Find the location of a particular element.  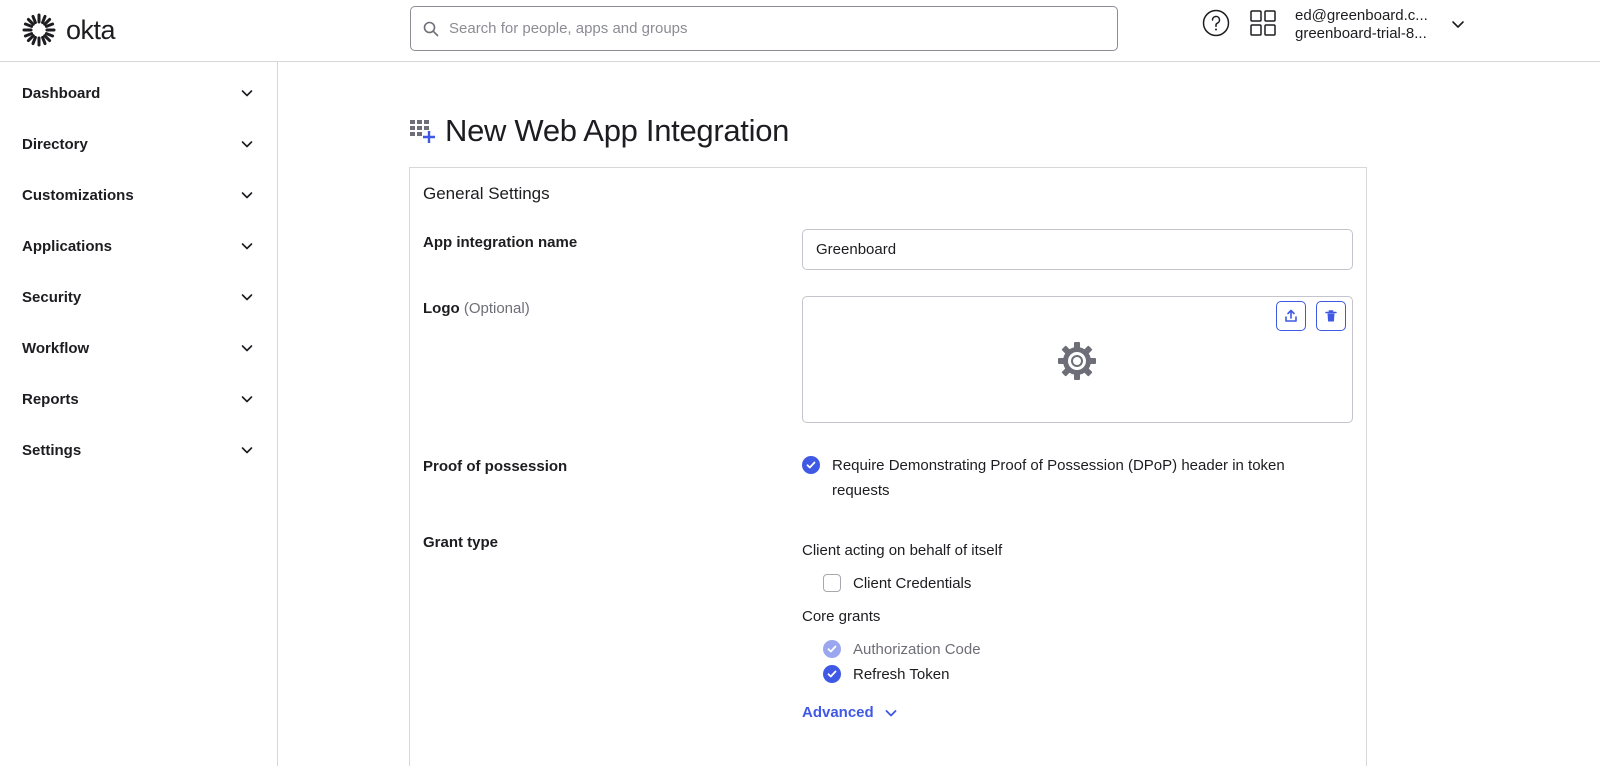

refresh-token-row: Refresh Token is located at coordinates (886, 674).